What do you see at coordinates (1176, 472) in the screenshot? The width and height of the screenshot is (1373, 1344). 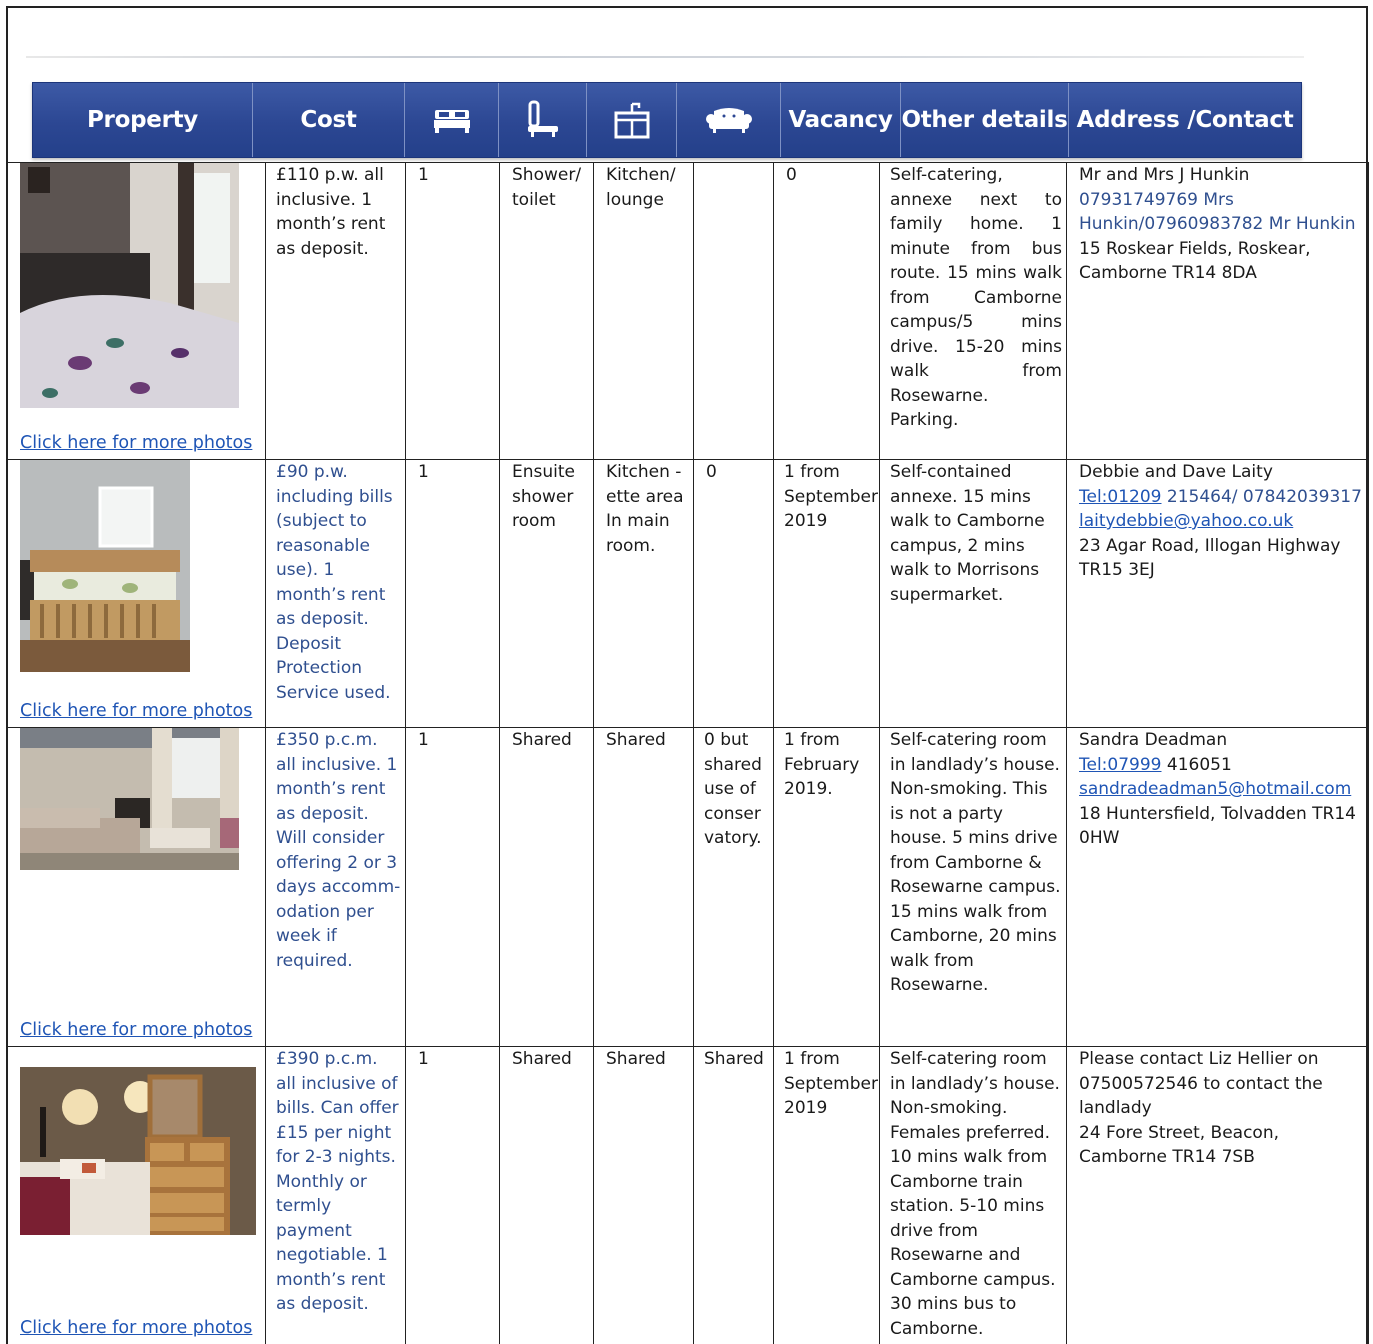 I see `contact-name: Debbie and Dave Laity` at bounding box center [1176, 472].